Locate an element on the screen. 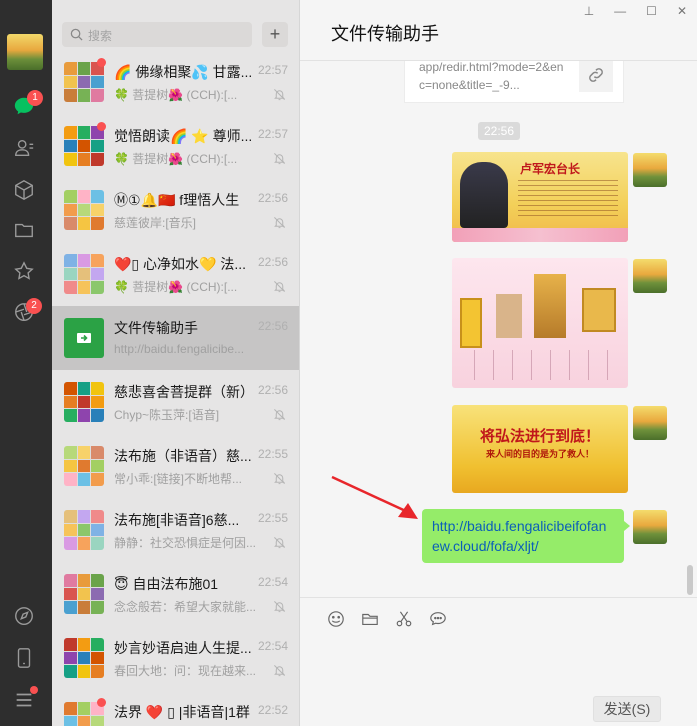 Image resolution: width=697 pixels, height=726 pixels. search-web-nav-button is located at coordinates (24, 616).